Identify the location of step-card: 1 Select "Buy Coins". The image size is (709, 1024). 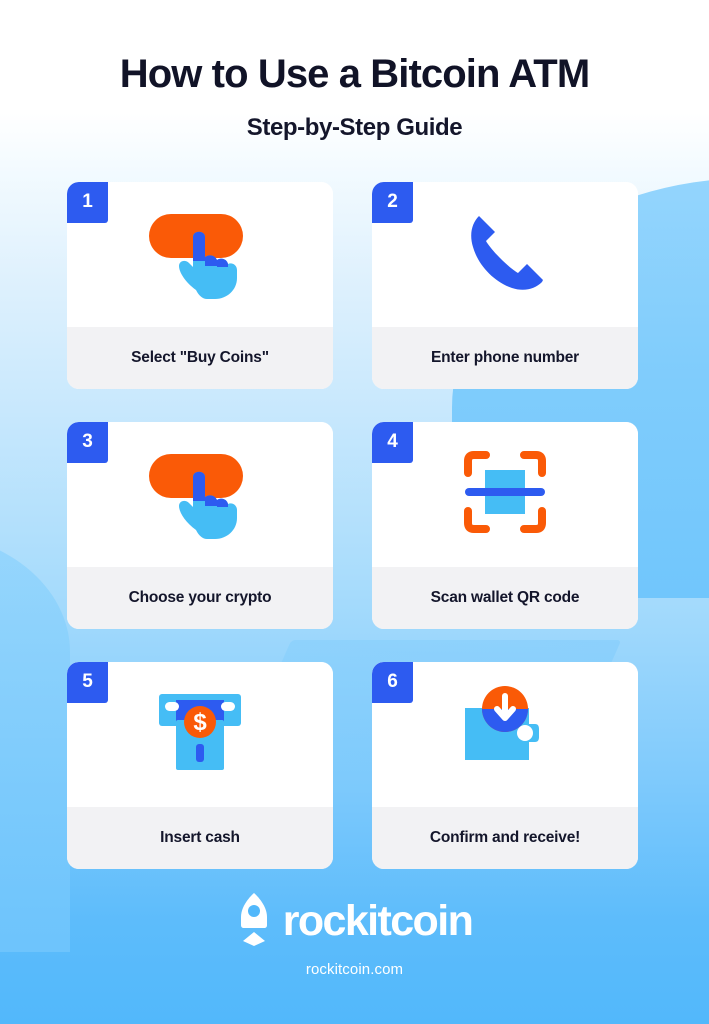
(200, 285).